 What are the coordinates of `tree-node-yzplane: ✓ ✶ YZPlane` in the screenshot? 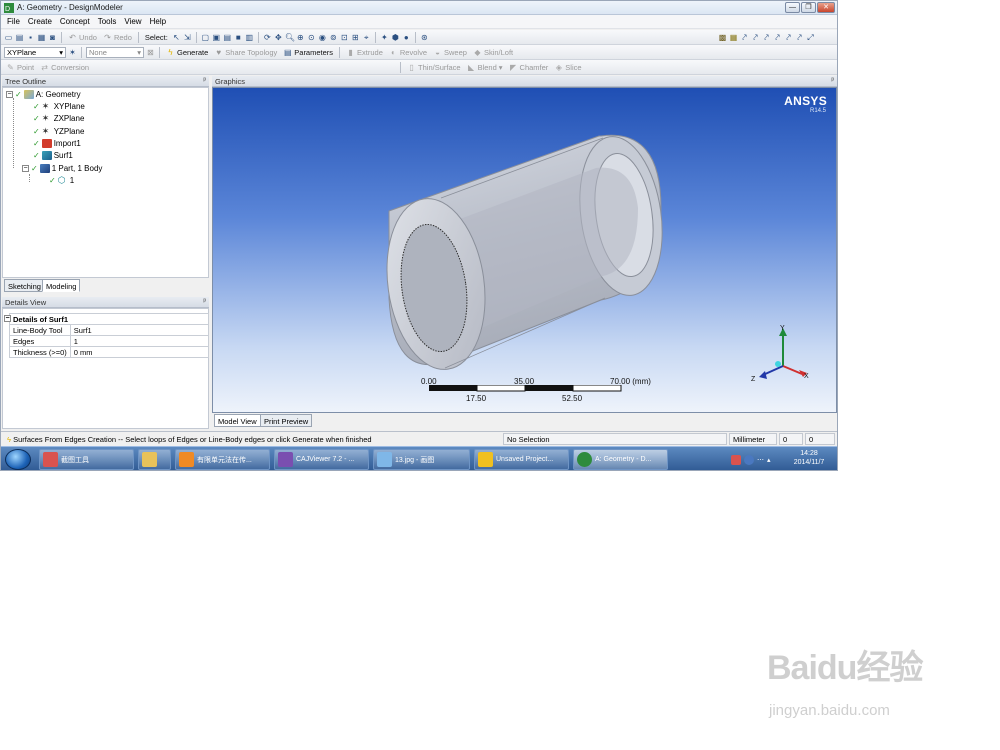 It's located at (58, 131).